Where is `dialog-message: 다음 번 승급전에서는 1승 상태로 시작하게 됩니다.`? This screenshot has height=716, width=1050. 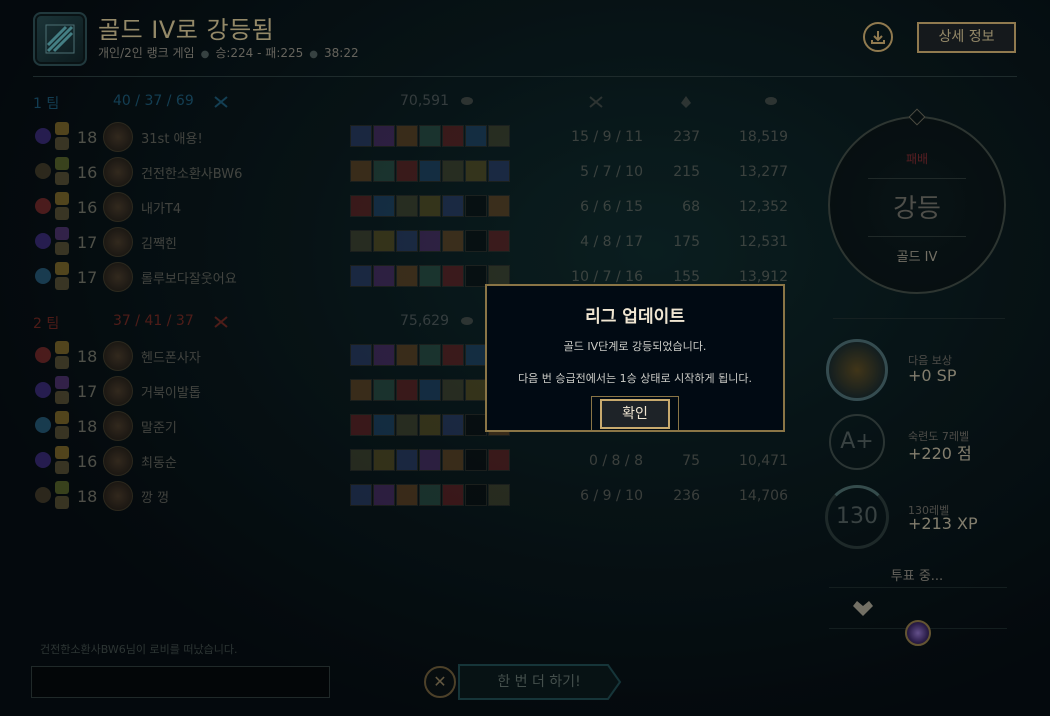 dialog-message: 다음 번 승급전에서는 1승 상태로 시작하게 됩니다. is located at coordinates (635, 378).